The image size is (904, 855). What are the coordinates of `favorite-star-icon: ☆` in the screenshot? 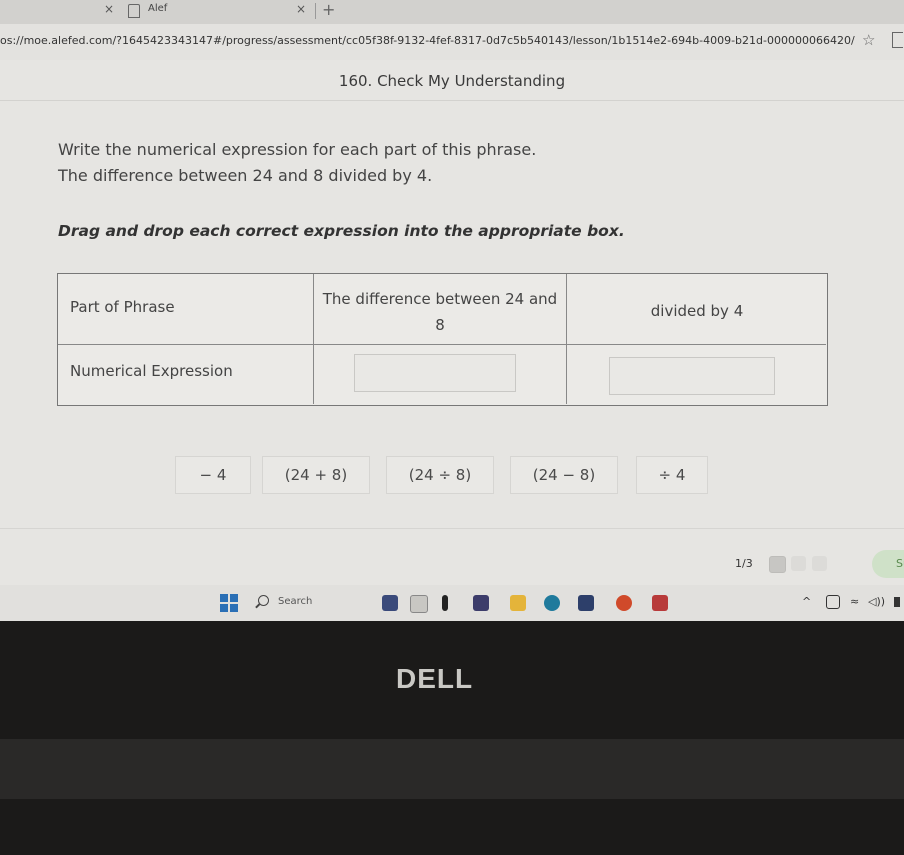 It's located at (868, 40).